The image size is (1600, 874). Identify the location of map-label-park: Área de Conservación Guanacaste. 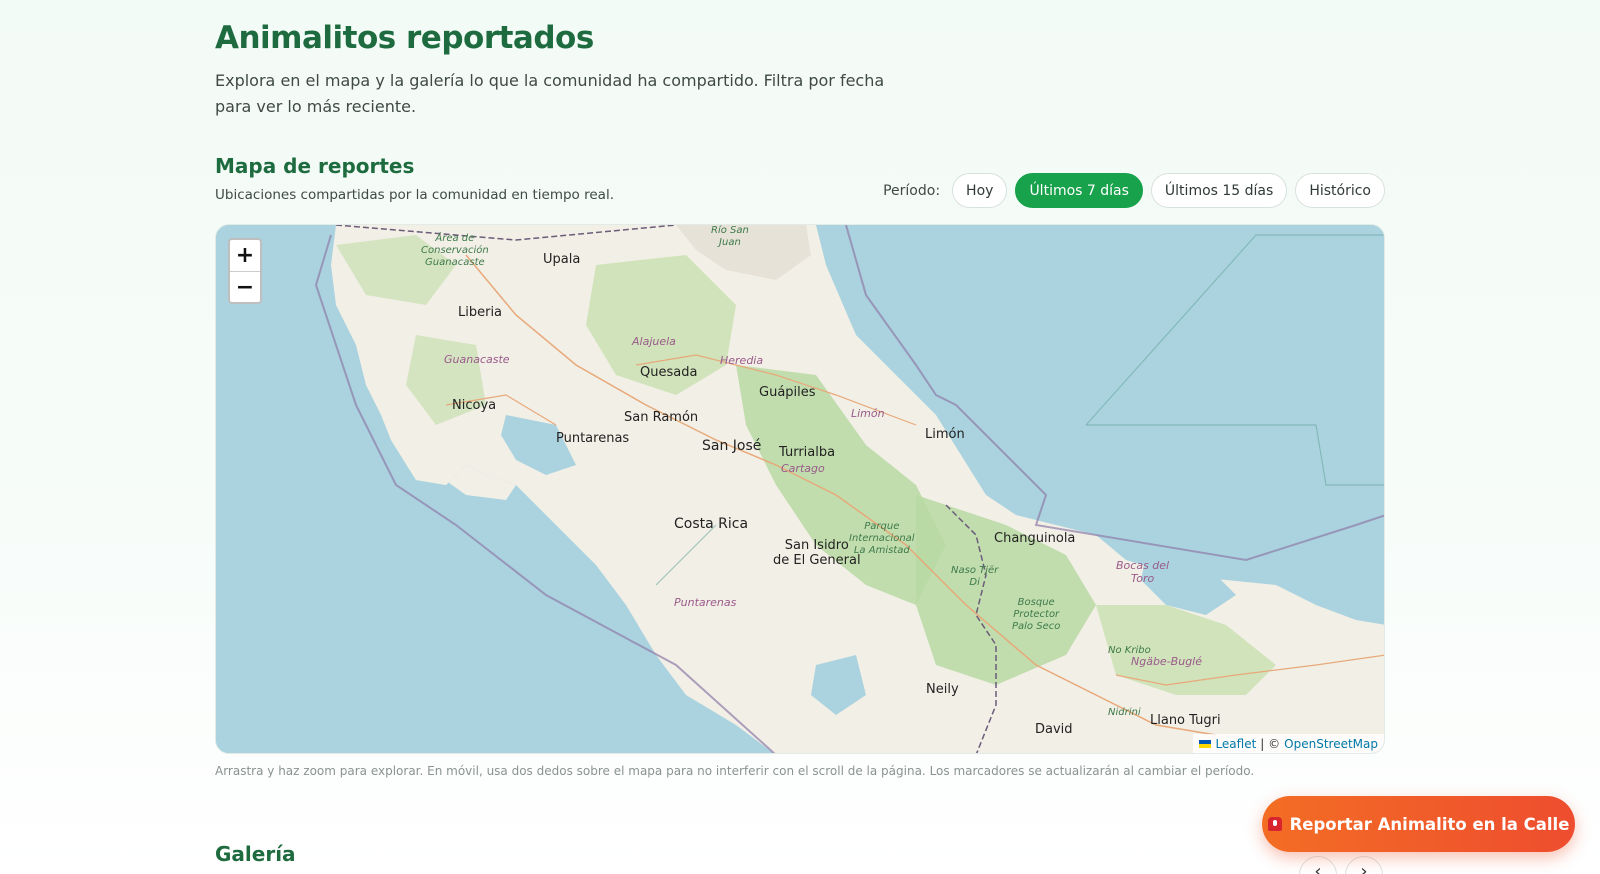
(455, 251).